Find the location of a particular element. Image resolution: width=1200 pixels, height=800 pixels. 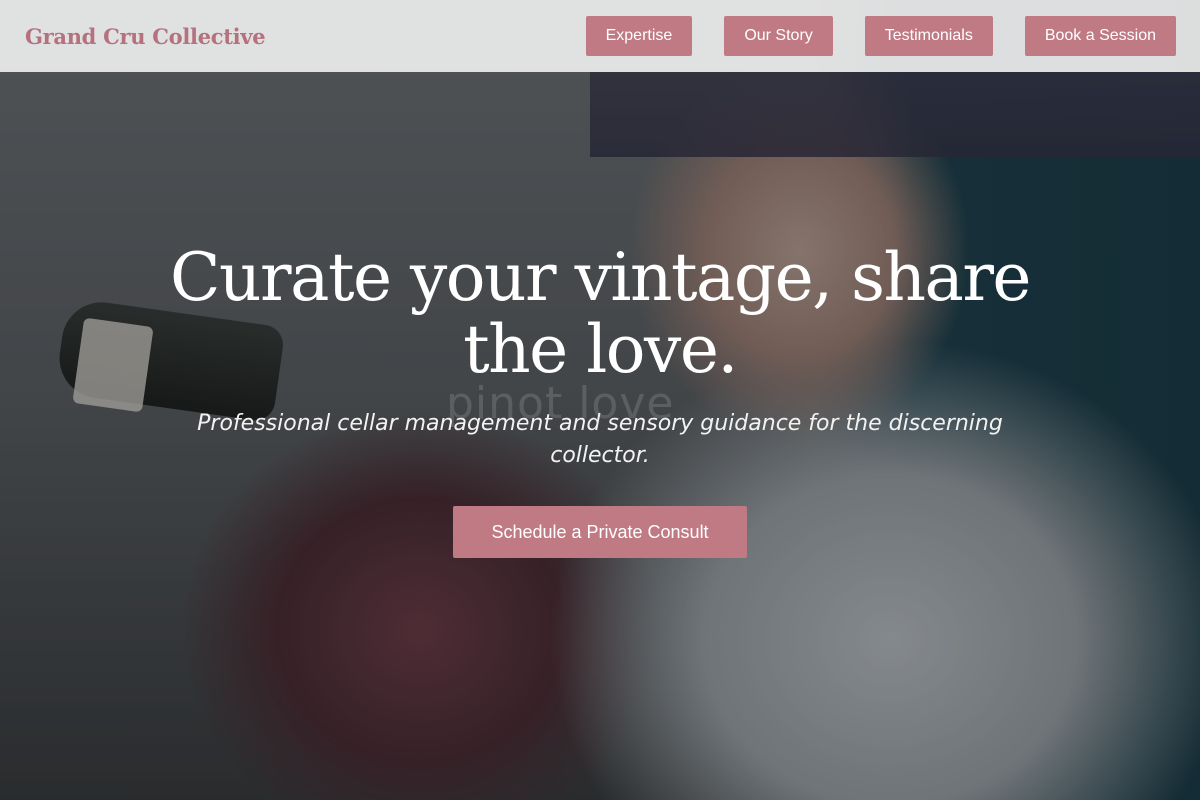

schedule-consult-button: Schedule a Private Consult is located at coordinates (600, 532).